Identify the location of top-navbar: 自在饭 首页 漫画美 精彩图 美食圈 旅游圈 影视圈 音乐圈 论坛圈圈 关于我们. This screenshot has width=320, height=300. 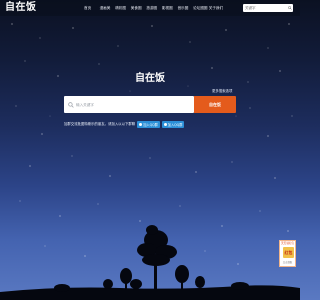
(150, 8).